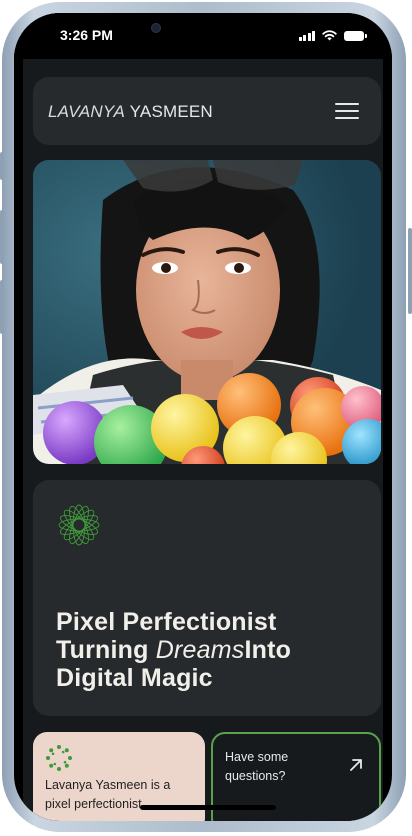 The width and height of the screenshot is (412, 836). What do you see at coordinates (356, 765) in the screenshot?
I see `arrow-up-right-icon` at bounding box center [356, 765].